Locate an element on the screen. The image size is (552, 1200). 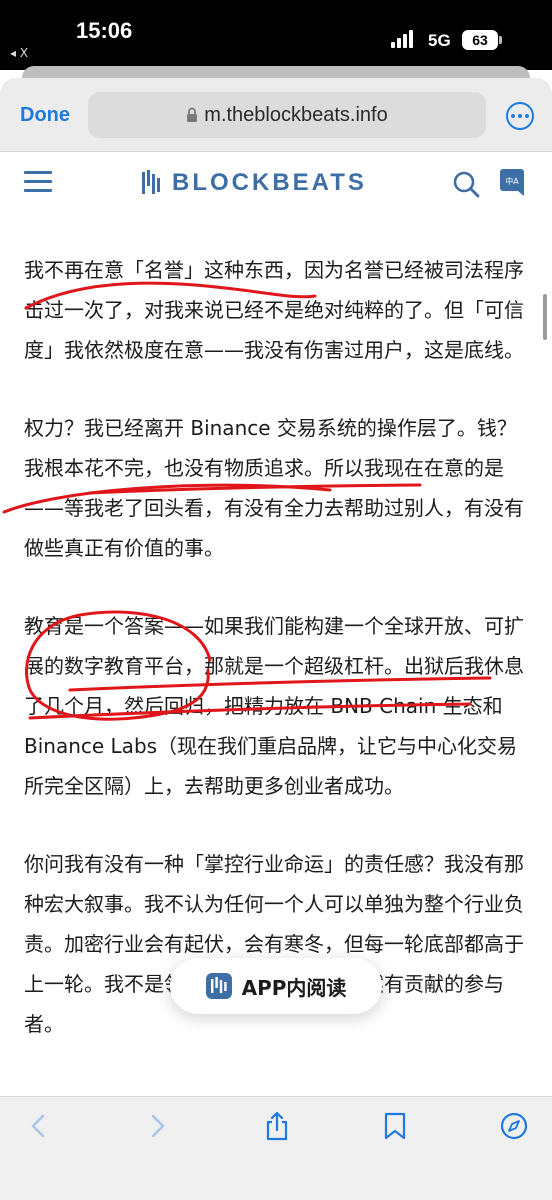
back-to-app-link: ◂ X is located at coordinates (19, 53).